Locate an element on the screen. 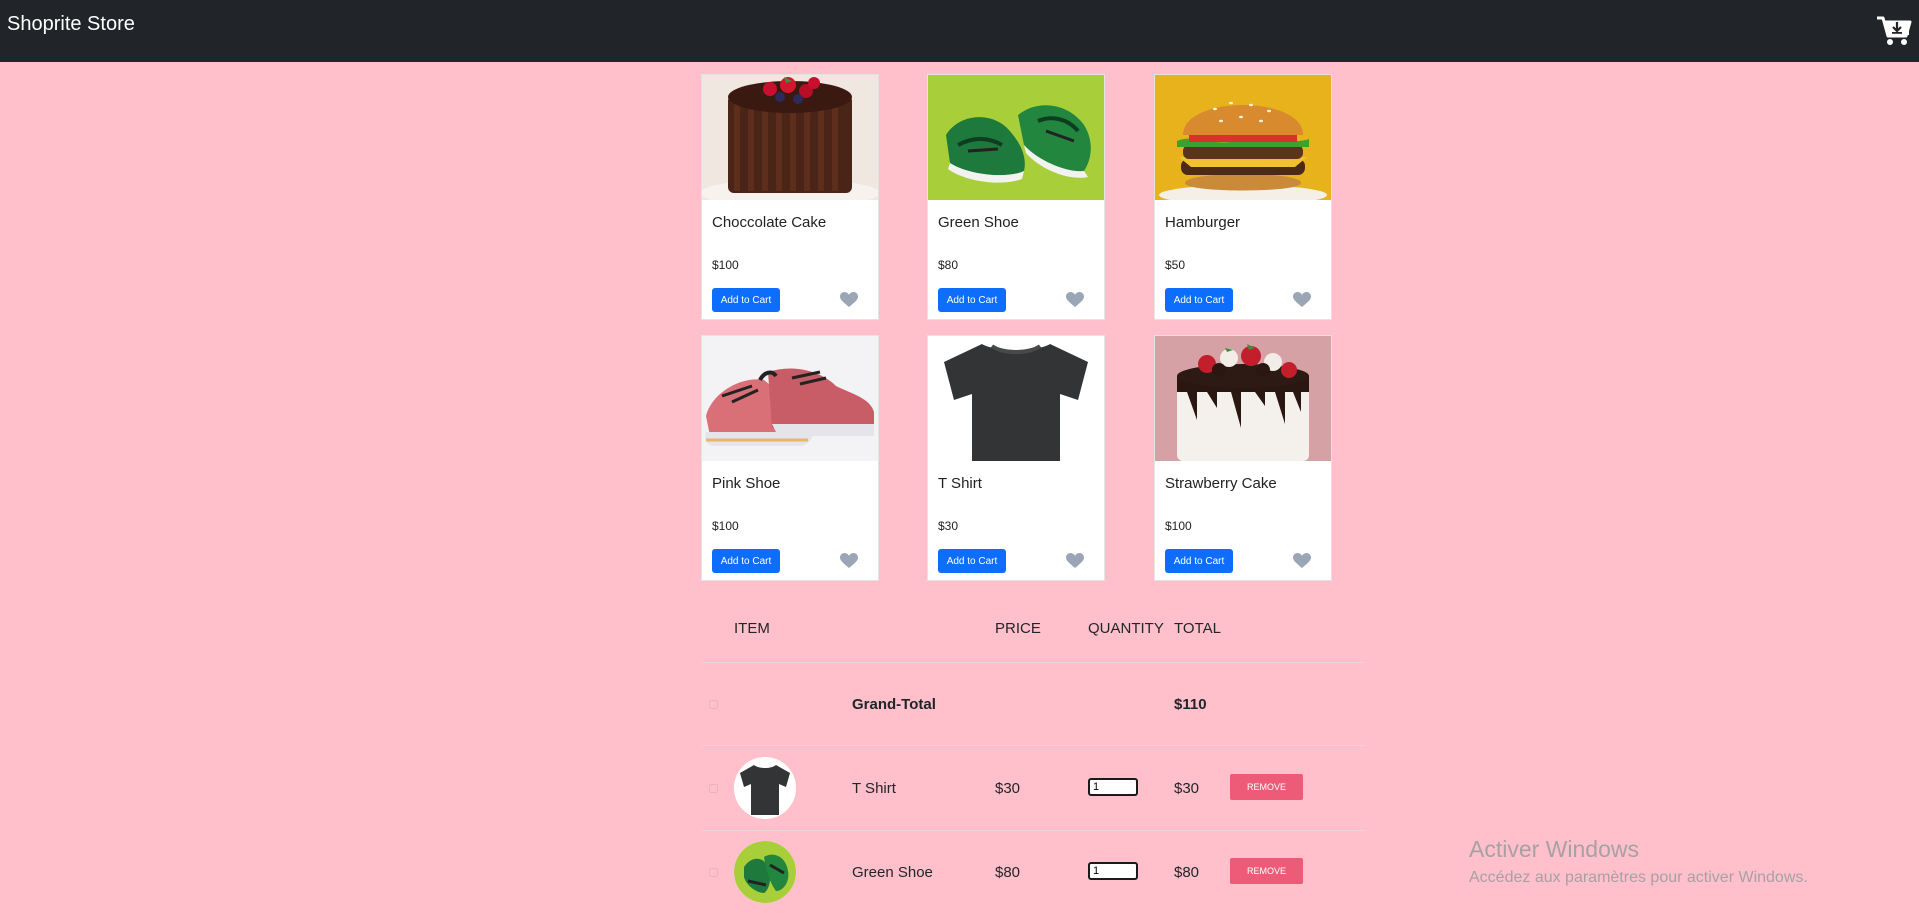 The image size is (1919, 913). header-quantity: QUANTITY is located at coordinates (1126, 628).